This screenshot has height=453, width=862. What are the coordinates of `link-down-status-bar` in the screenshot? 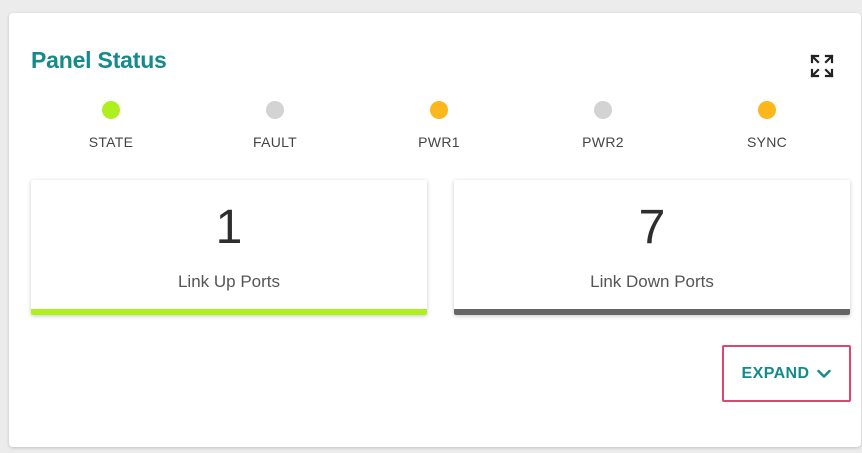 It's located at (652, 312).